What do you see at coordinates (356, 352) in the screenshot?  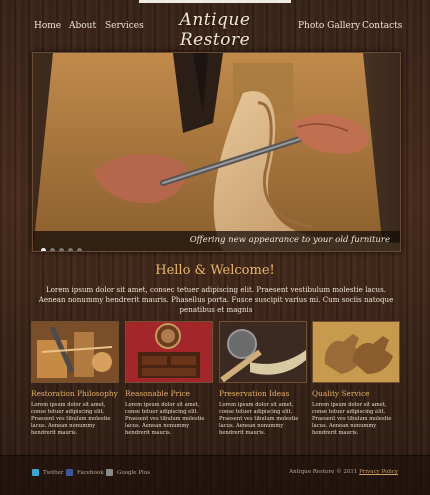 I see `gloves-thumbnail` at bounding box center [356, 352].